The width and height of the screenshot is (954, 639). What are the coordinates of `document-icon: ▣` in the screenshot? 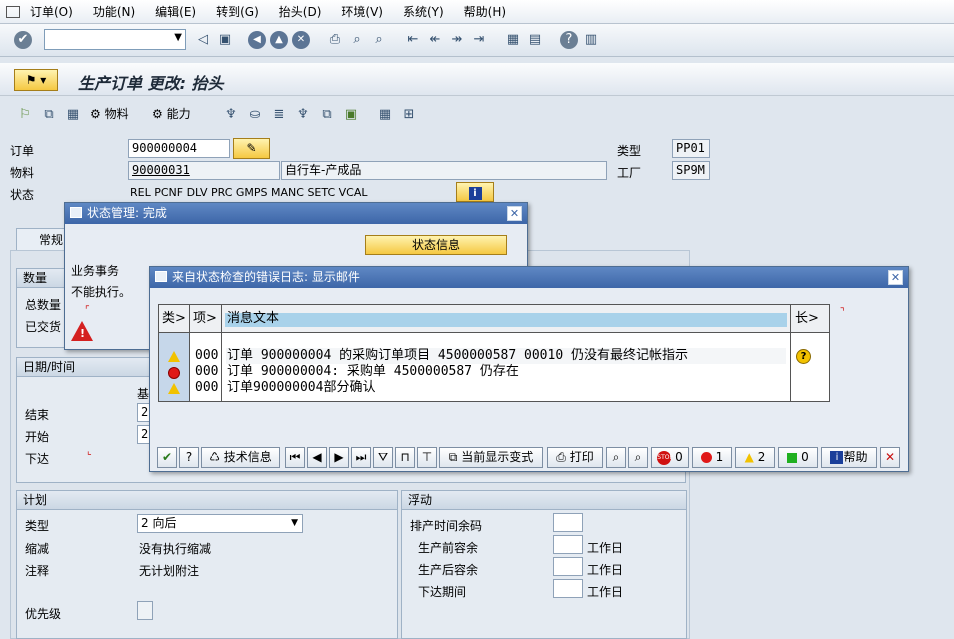 It's located at (351, 115).